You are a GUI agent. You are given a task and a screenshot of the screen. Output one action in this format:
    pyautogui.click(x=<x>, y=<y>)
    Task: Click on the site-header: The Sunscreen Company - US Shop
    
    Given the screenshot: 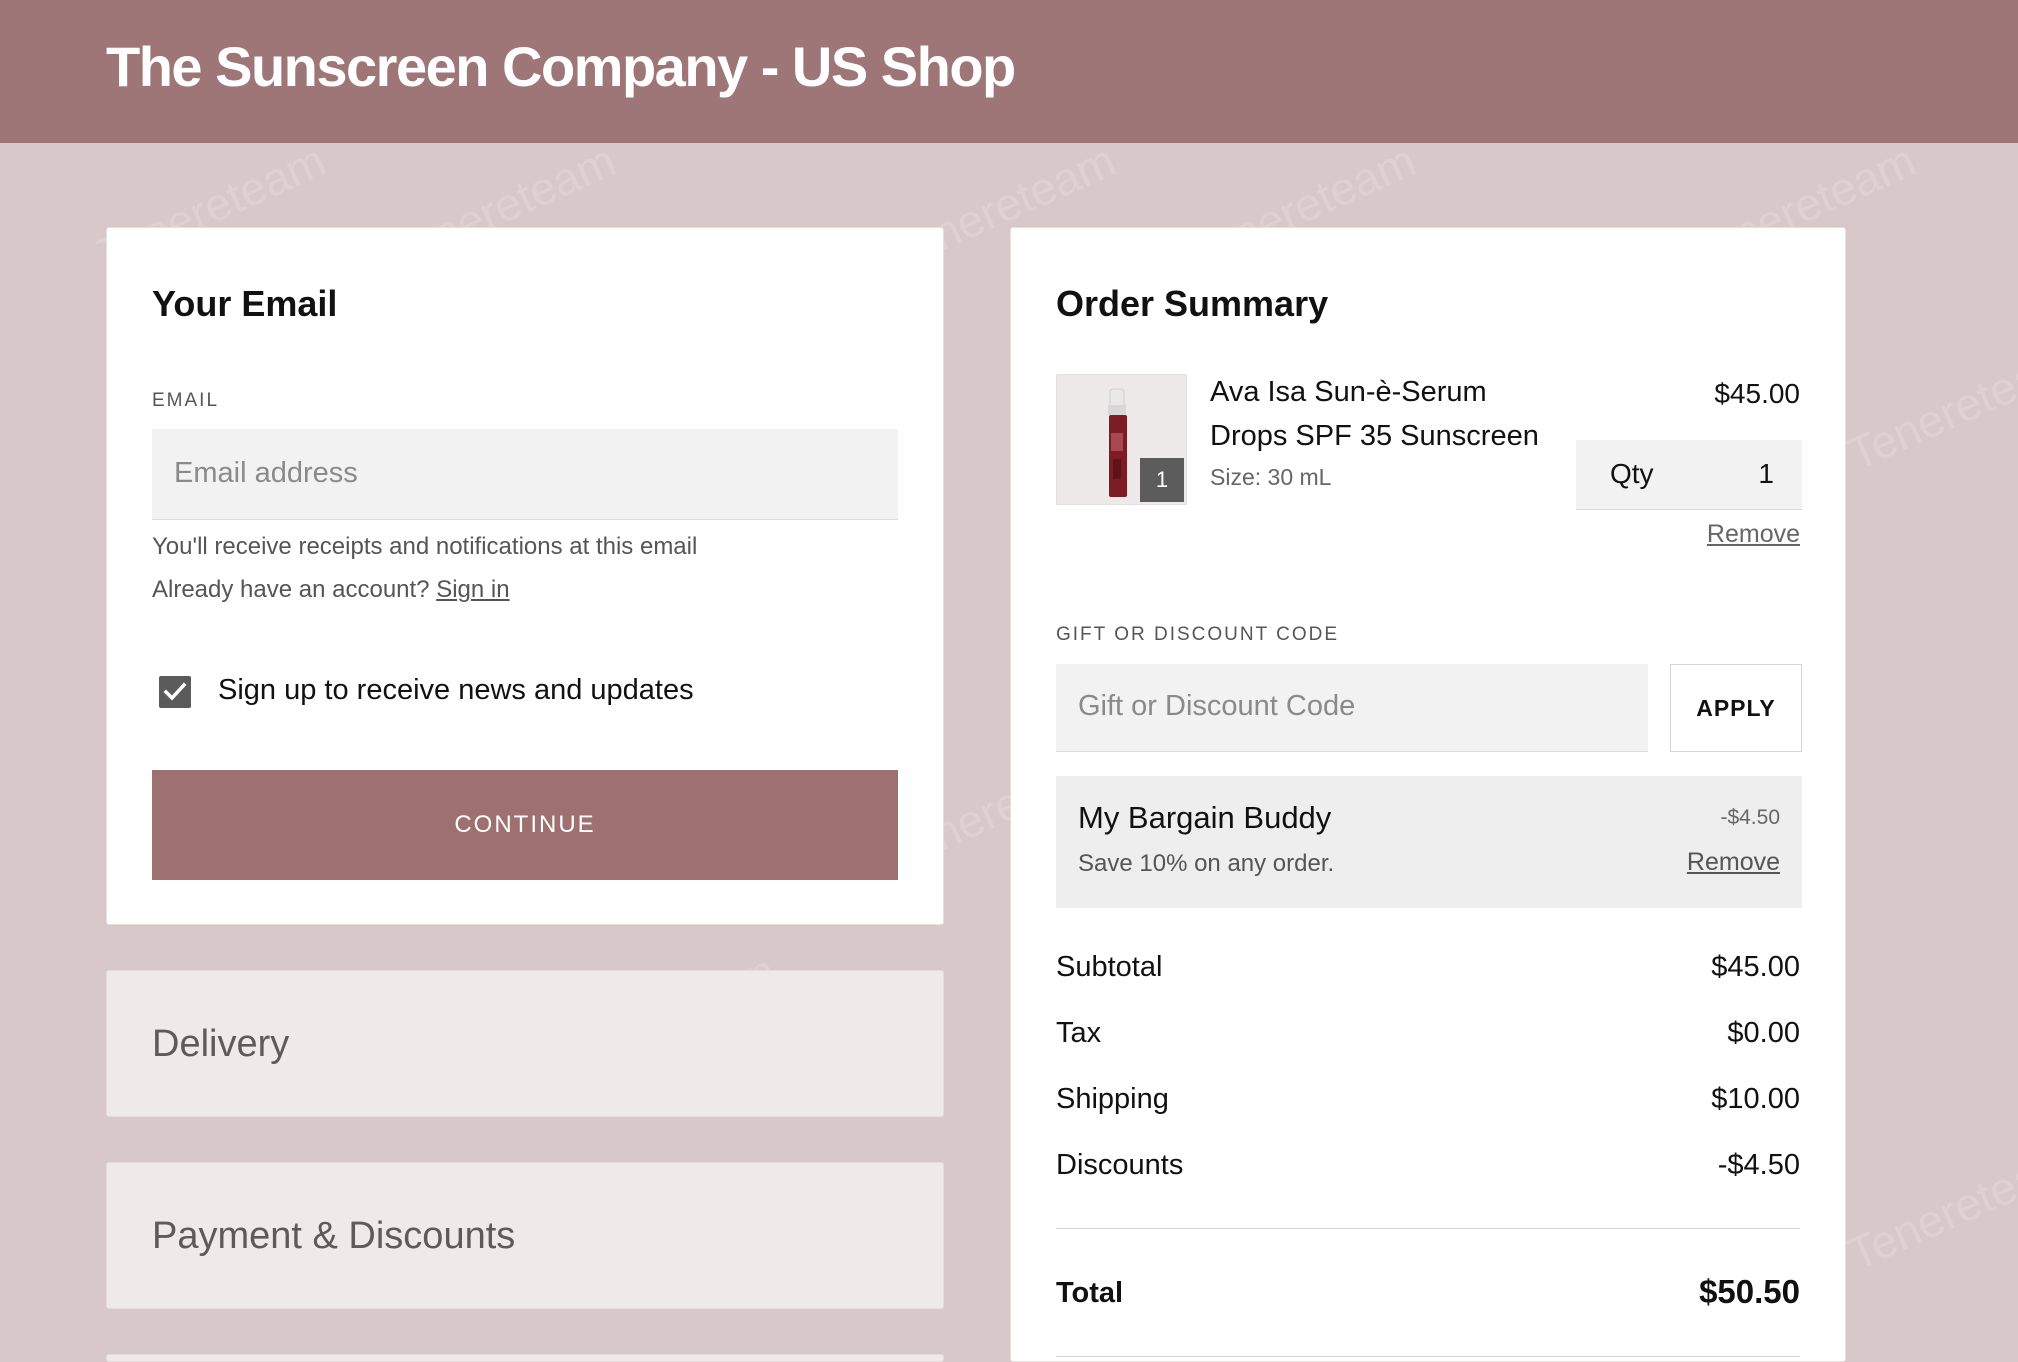 What is the action you would take?
    pyautogui.click(x=1009, y=71)
    